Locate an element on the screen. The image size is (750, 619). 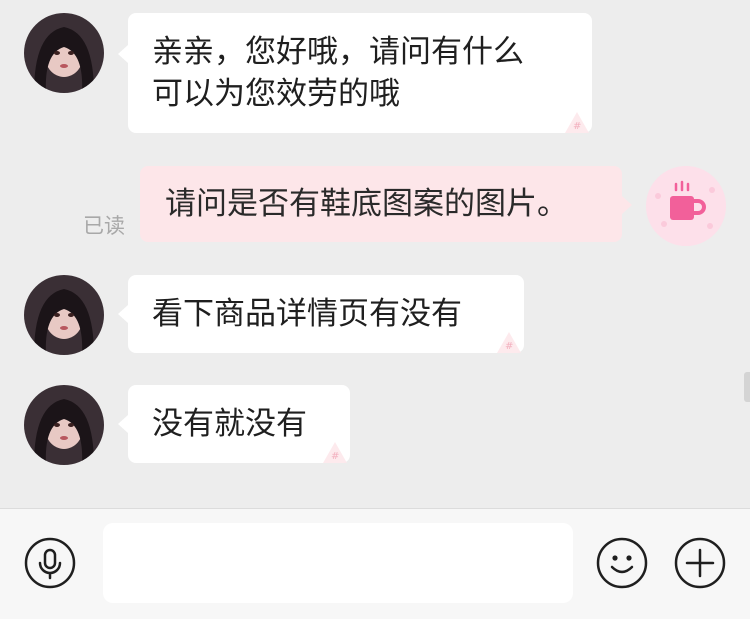
message-input is located at coordinates (338, 563).